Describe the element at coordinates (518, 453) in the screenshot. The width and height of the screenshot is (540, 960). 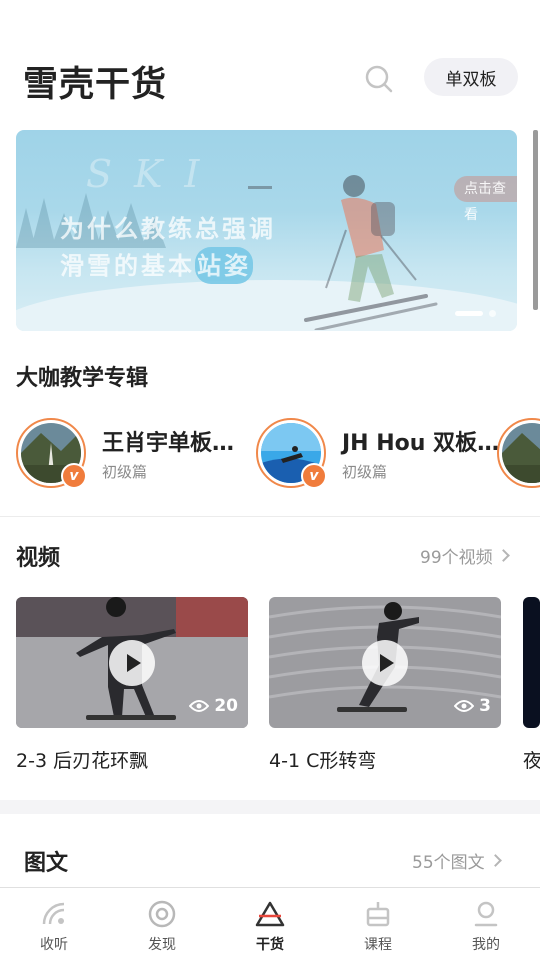
I see `avatar-partial` at that location.